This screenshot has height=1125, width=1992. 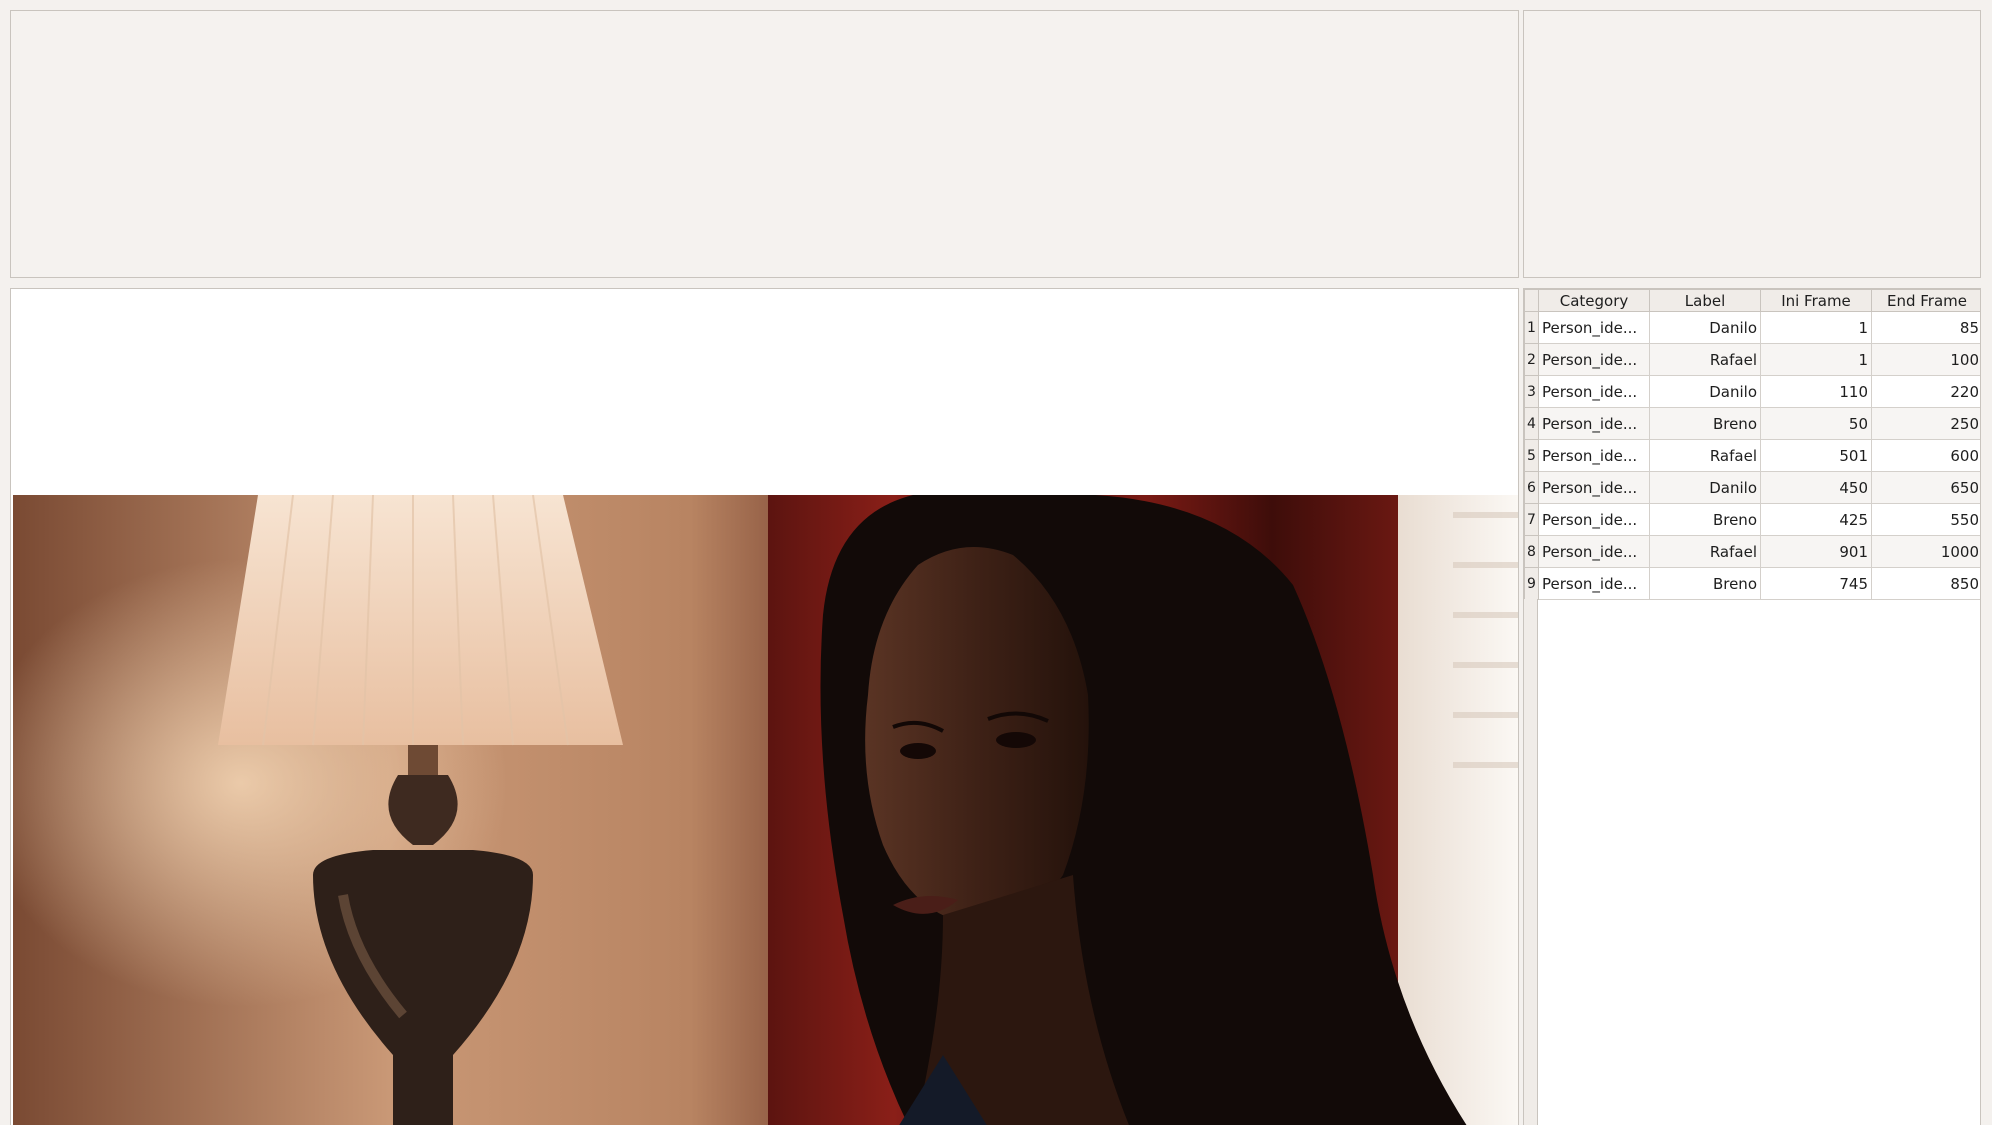 I want to click on cell-end-frame: 1000, so click(x=1925, y=551).